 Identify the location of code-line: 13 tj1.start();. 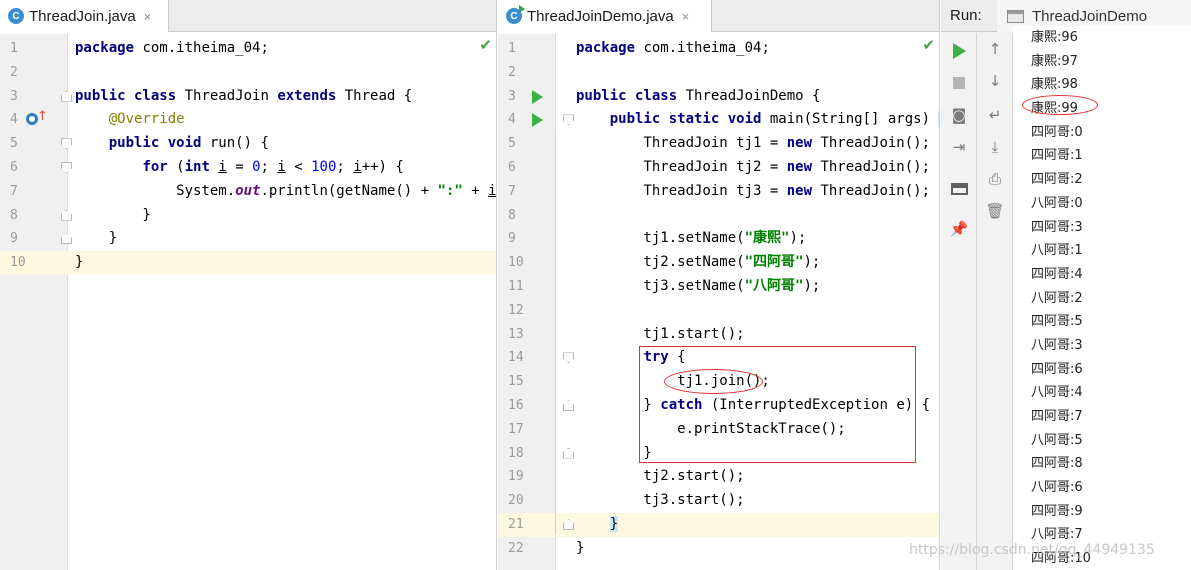
(718, 335).